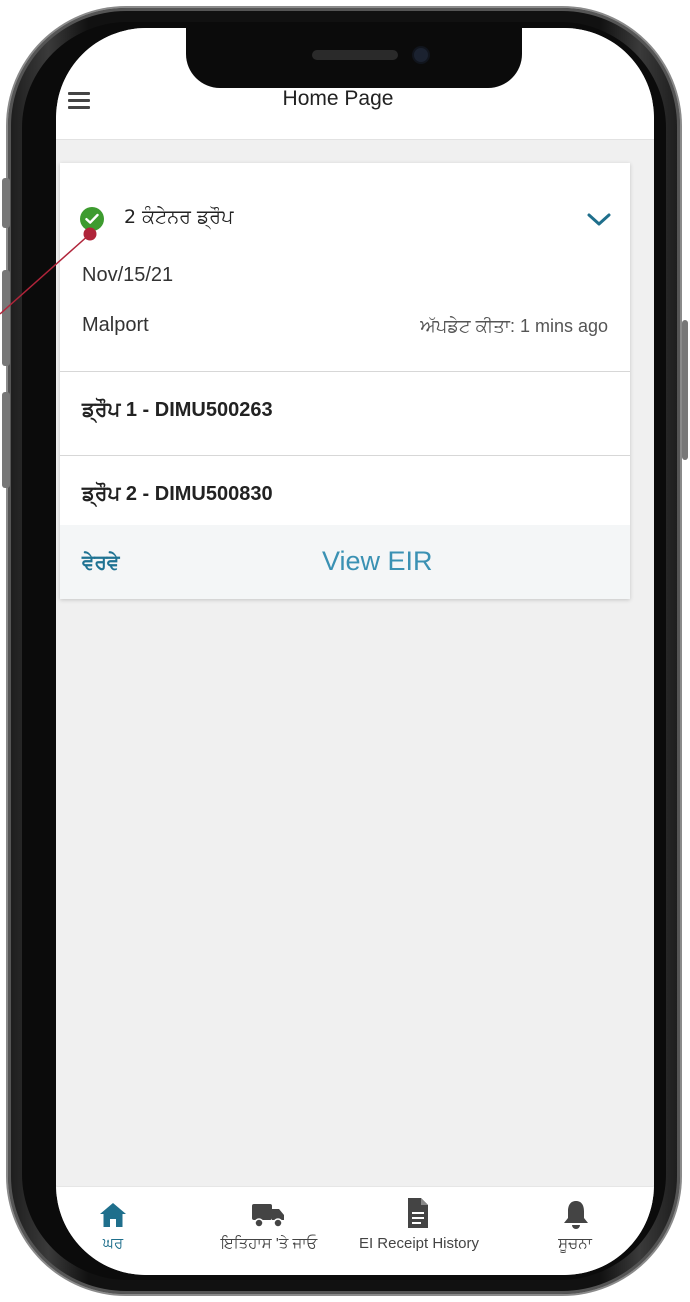  What do you see at coordinates (113, 1231) in the screenshot?
I see `tab-home: ਘਰ` at bounding box center [113, 1231].